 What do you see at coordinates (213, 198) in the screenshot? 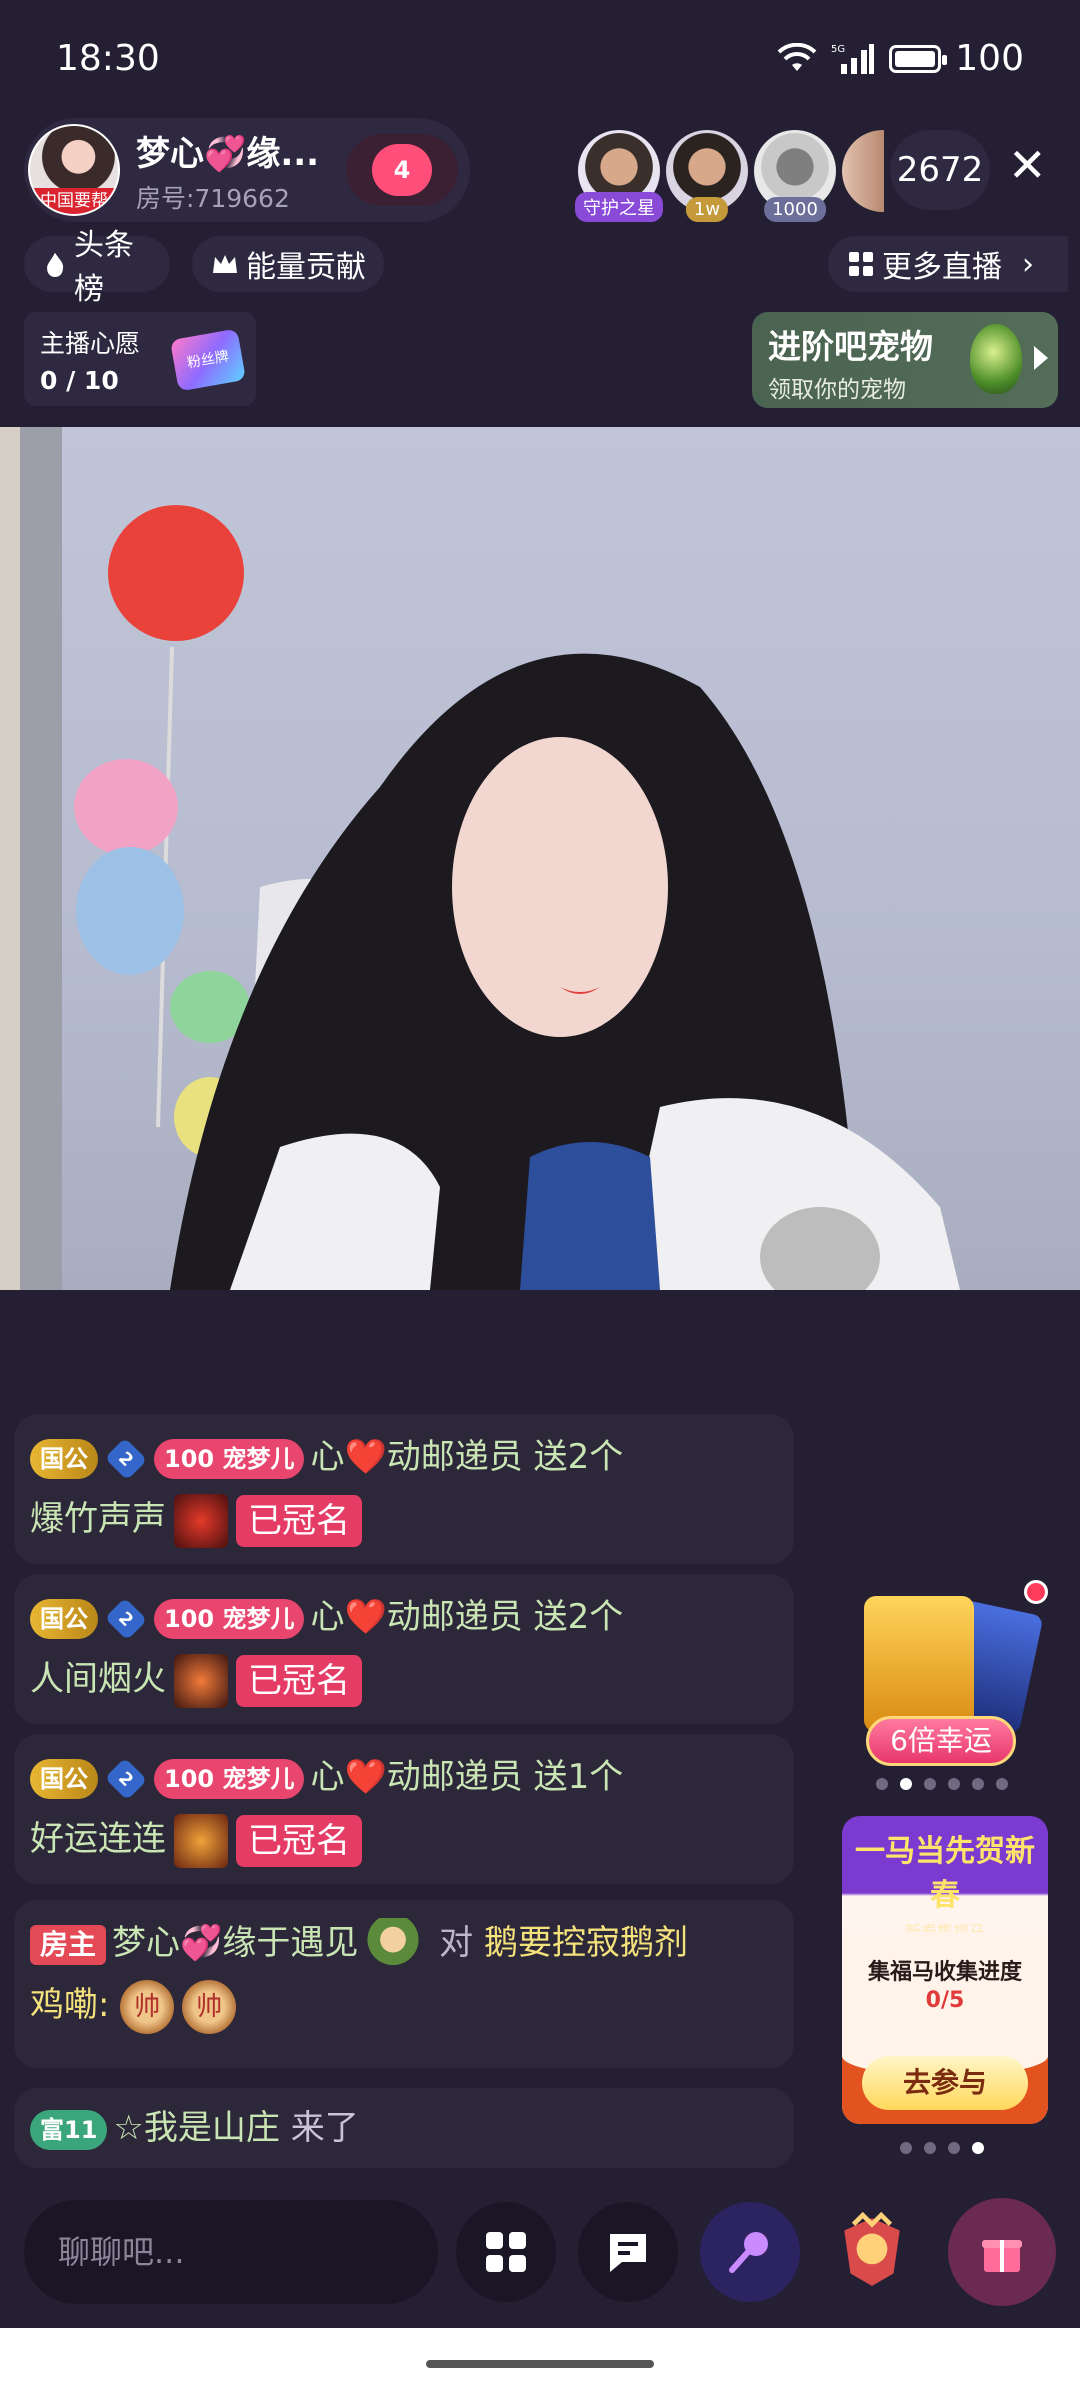
I see `host-room-number: 房号:719662` at bounding box center [213, 198].